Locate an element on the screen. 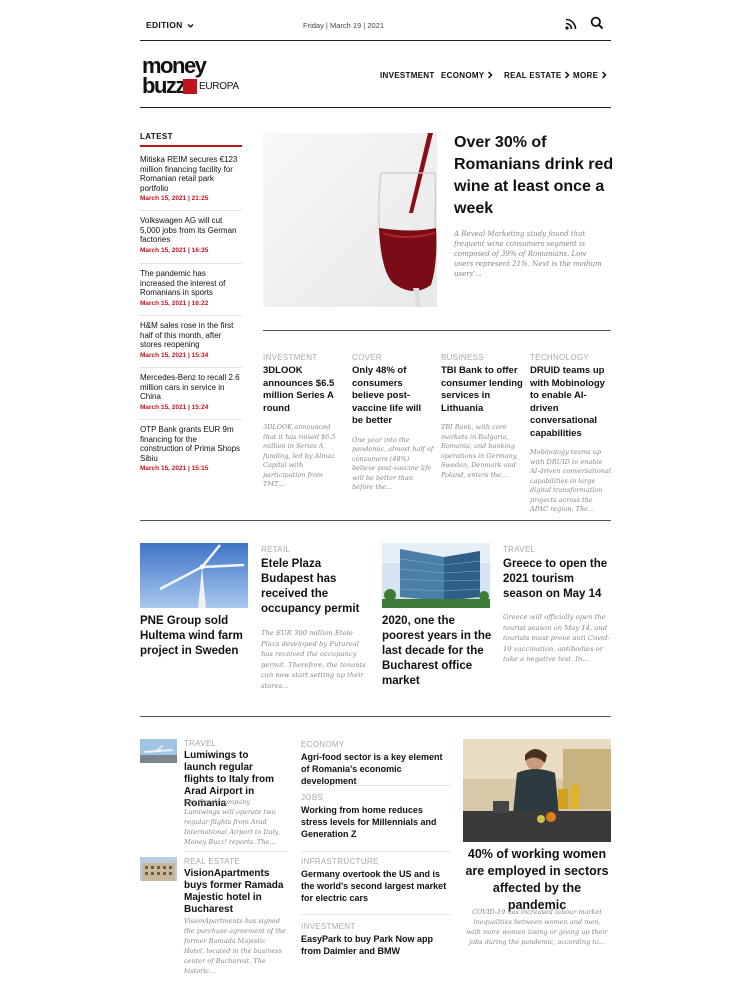 This screenshot has width=750, height=990. nav-real-estate: REAL ESTATE is located at coordinates (537, 75).